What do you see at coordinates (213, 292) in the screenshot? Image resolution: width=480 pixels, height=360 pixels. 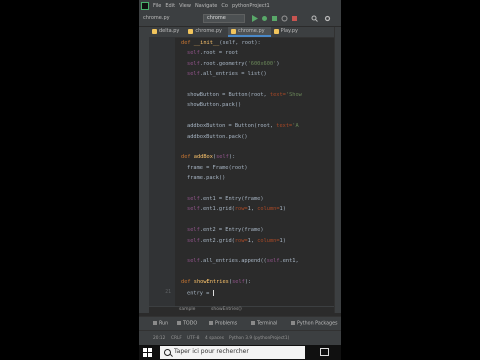 I see `text-cursor` at bounding box center [213, 292].